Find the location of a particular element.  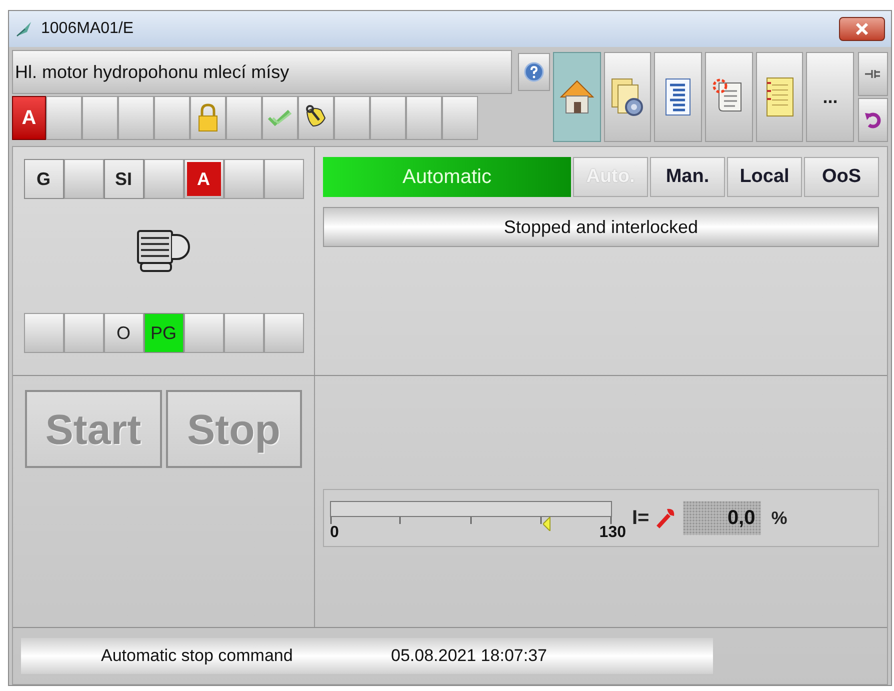

indicator-cell: G is located at coordinates (44, 179).